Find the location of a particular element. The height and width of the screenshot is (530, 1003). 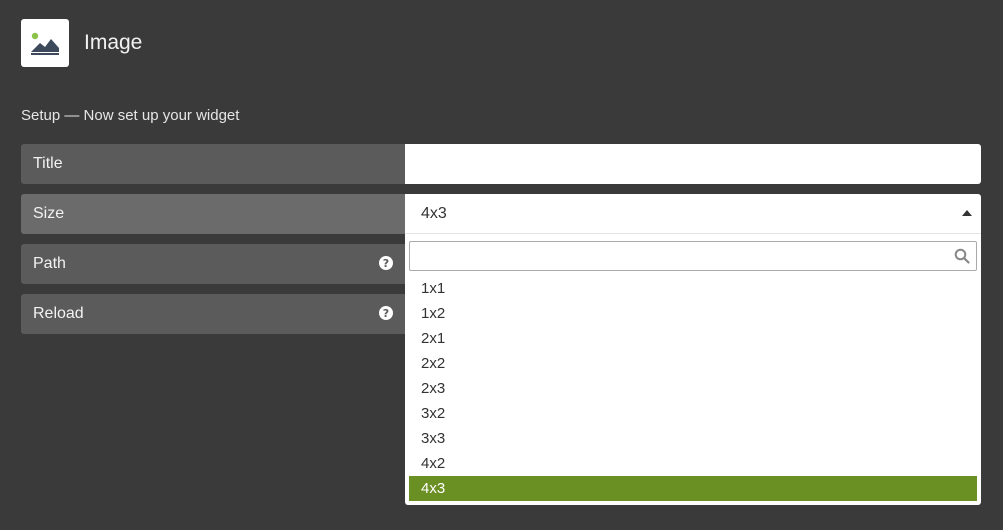

setup-heading: Setup — Now set up your widget is located at coordinates (130, 115).